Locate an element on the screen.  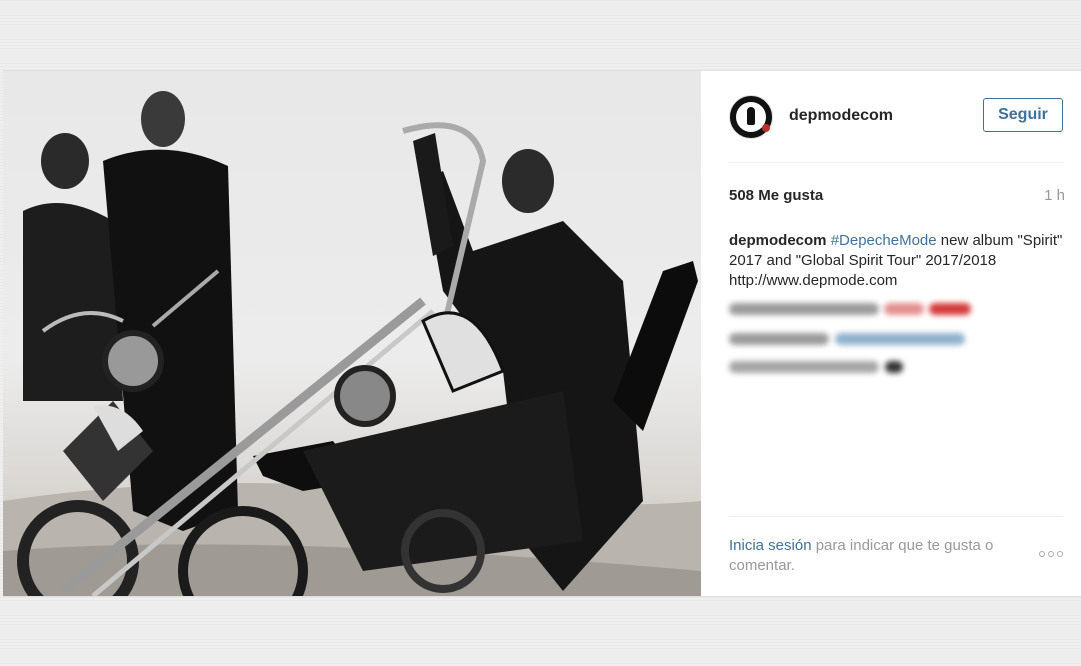
post-header: depmodecom Seguir is located at coordinates (896, 129).